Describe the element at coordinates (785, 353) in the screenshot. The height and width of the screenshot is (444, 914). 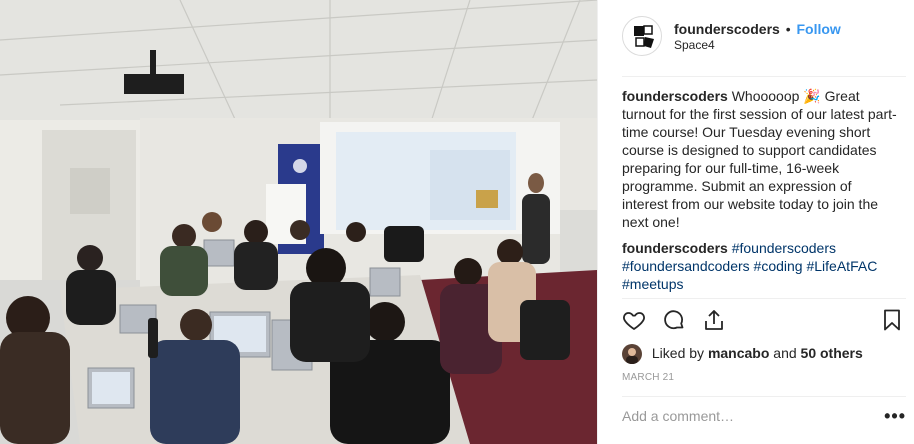
I see `likes-conj: and` at that location.